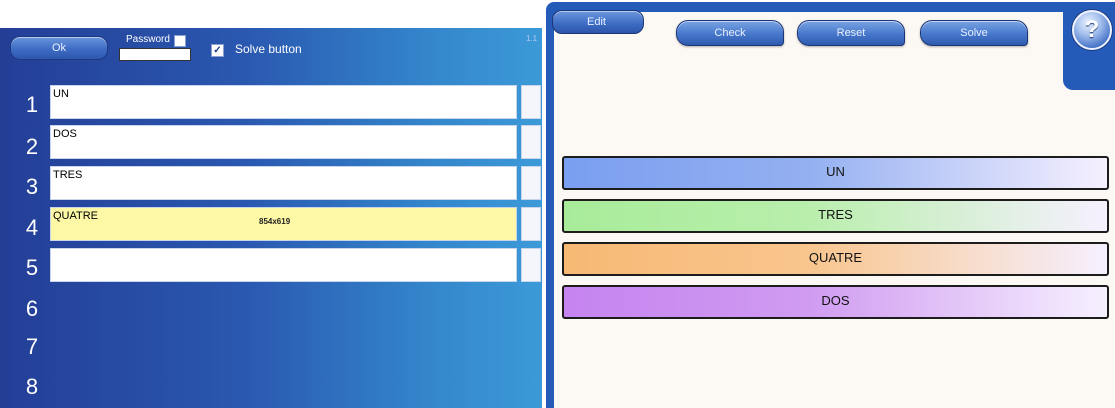  What do you see at coordinates (859, 7) in the screenshot?
I see `toolbar-strip` at bounding box center [859, 7].